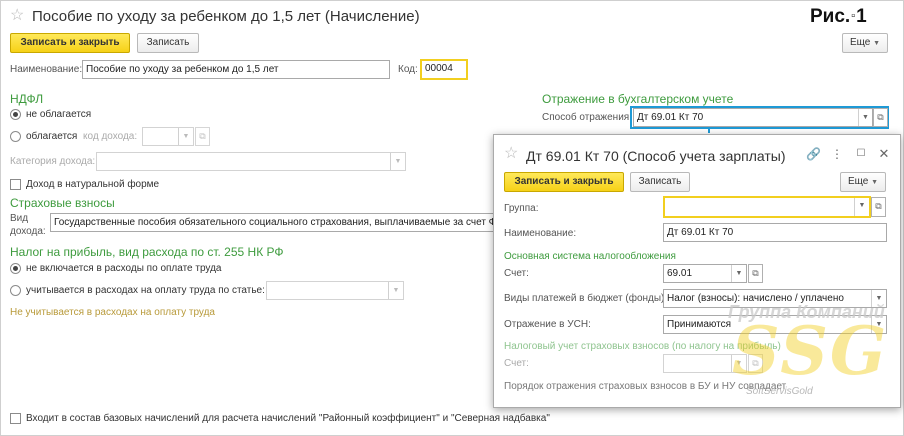  I want to click on ndfl-taxed-radio, so click(15, 136).